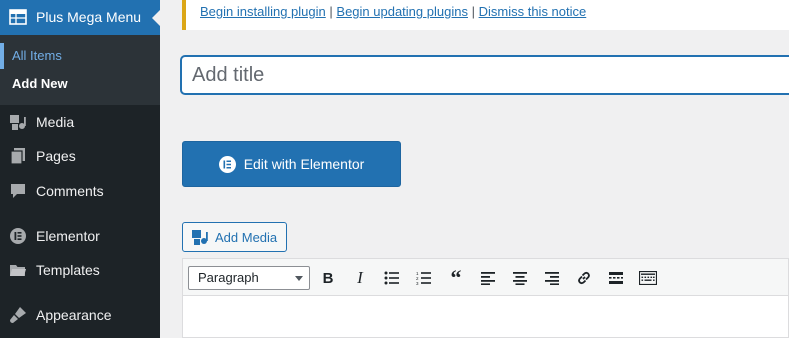 Image resolution: width=789 pixels, height=338 pixels. I want to click on pages-icon, so click(18, 156).